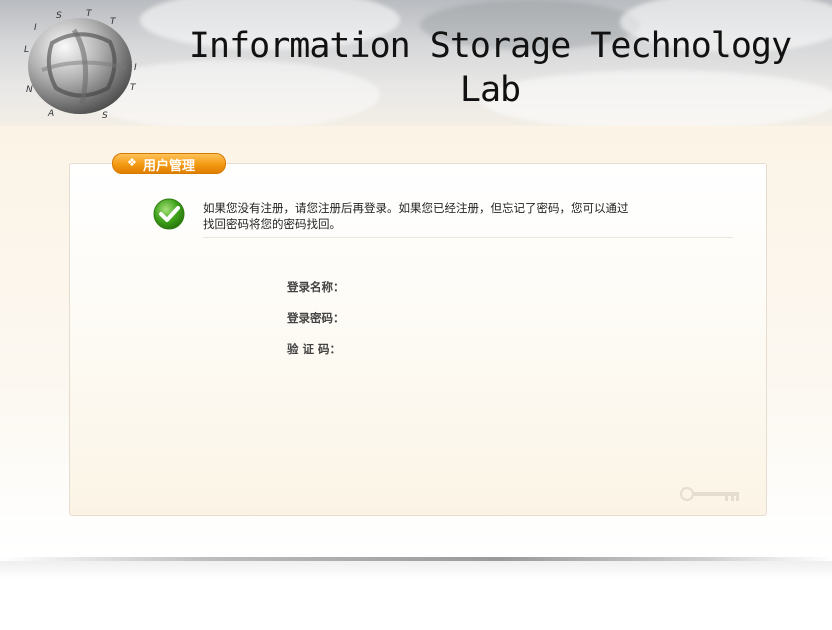  What do you see at coordinates (26, 50) in the screenshot?
I see `logo-letter: L` at bounding box center [26, 50].